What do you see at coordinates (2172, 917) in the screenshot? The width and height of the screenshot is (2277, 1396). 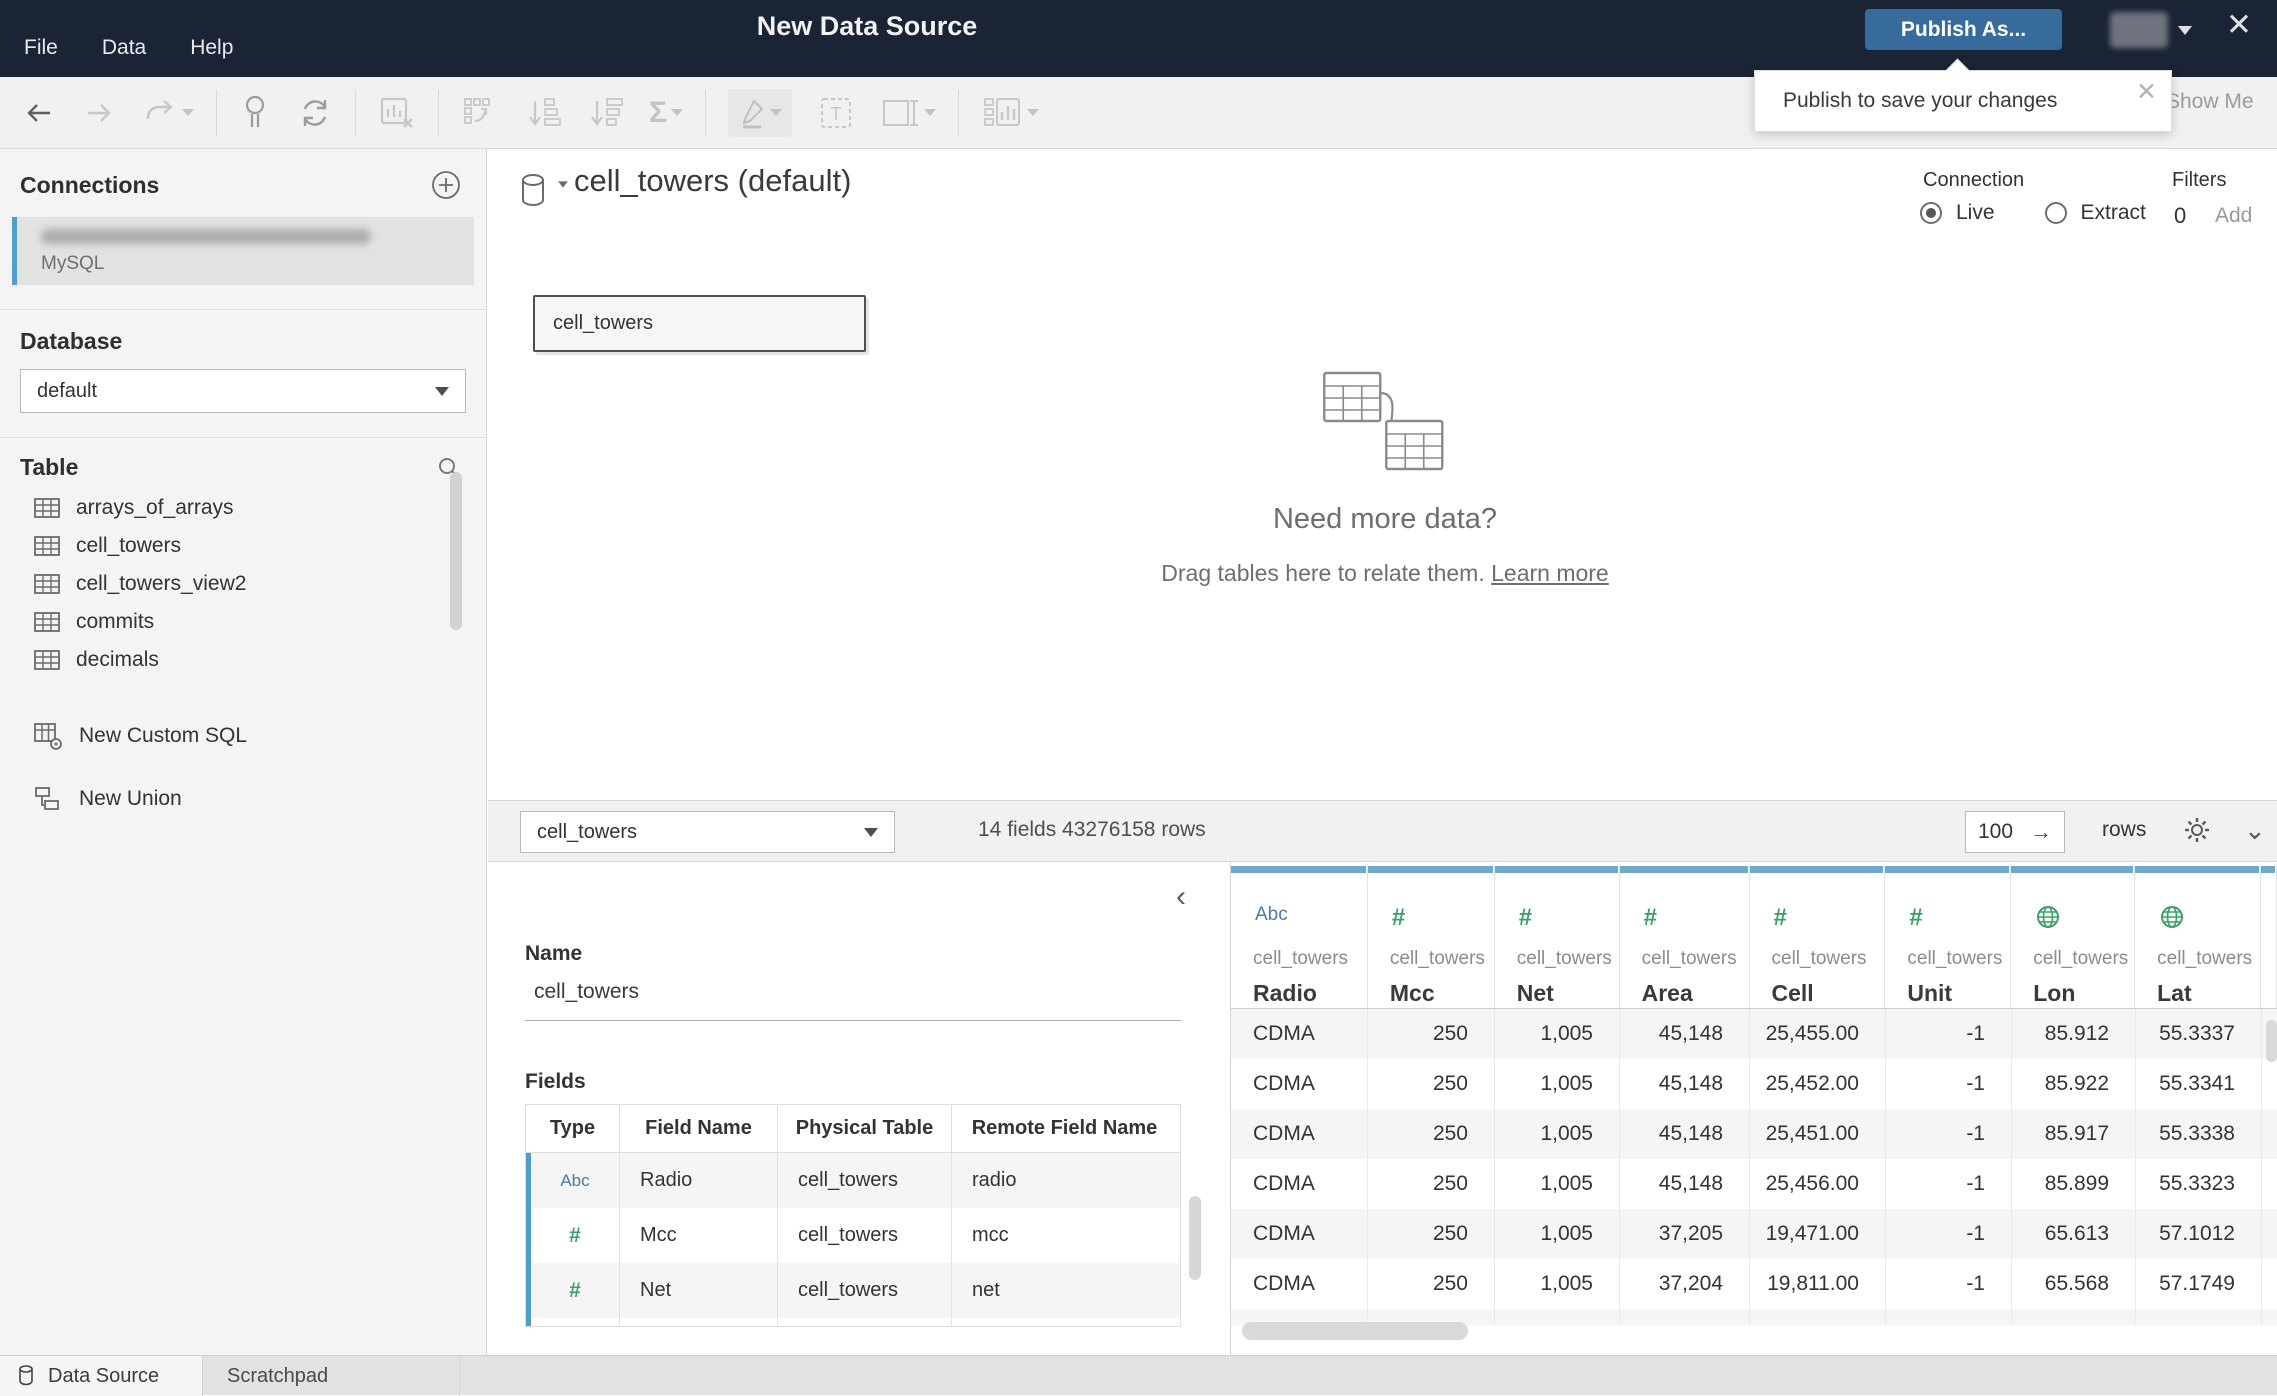 I see `geo-globe-icon` at bounding box center [2172, 917].